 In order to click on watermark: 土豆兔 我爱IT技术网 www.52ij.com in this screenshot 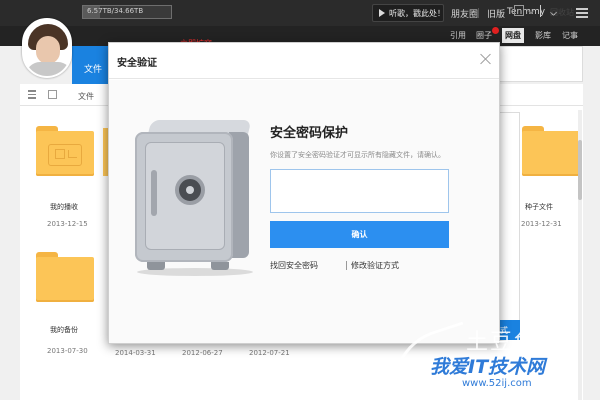, I will do `click(485, 359)`.